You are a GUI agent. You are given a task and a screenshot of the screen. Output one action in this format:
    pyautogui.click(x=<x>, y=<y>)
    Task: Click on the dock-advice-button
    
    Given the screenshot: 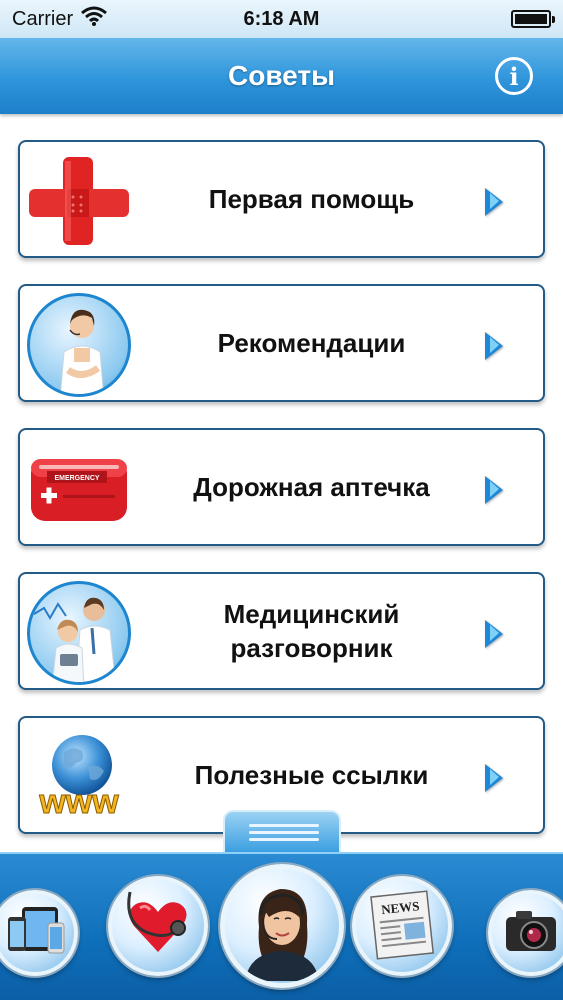 What is the action you would take?
    pyautogui.click(x=282, y=926)
    